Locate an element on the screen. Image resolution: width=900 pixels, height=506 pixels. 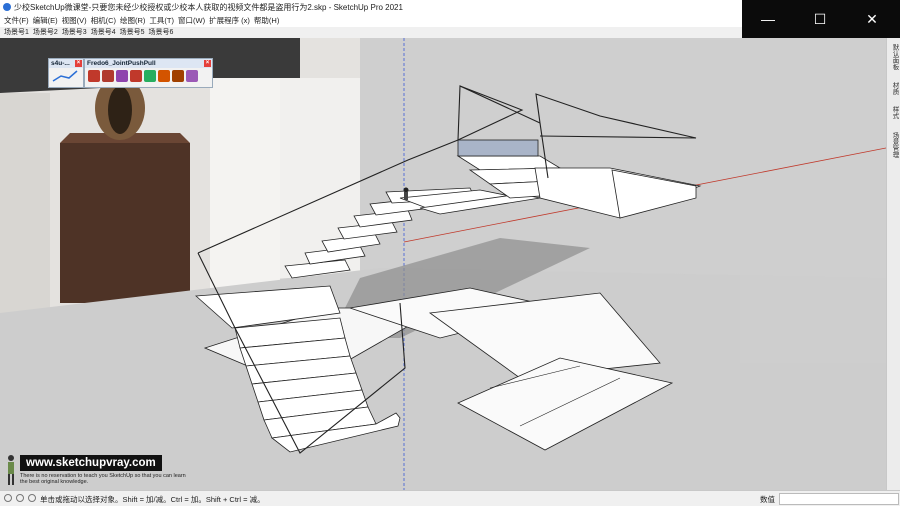
dock-tab-styles: 样式 is located at coordinates (894, 112).